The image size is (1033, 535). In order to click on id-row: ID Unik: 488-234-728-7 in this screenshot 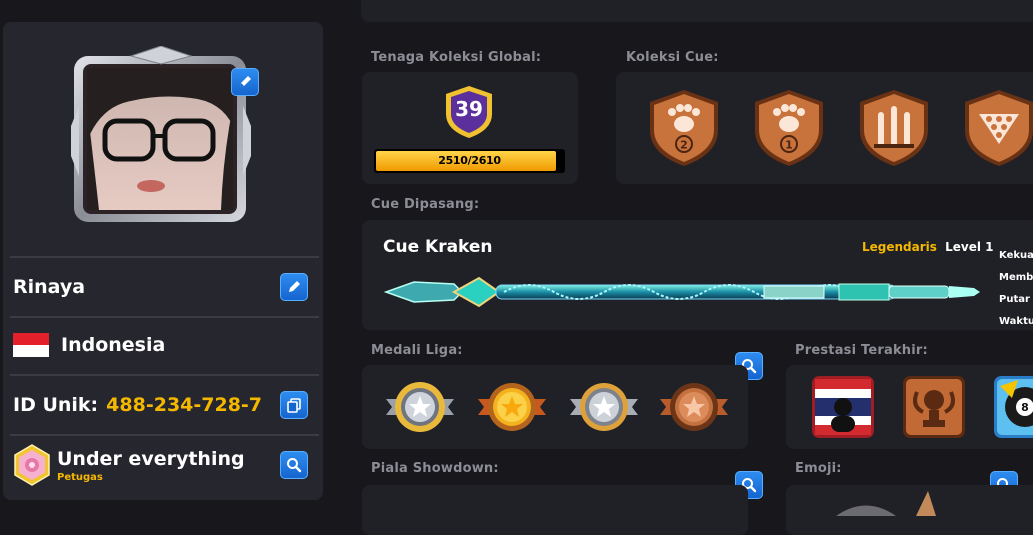, I will do `click(164, 406)`.